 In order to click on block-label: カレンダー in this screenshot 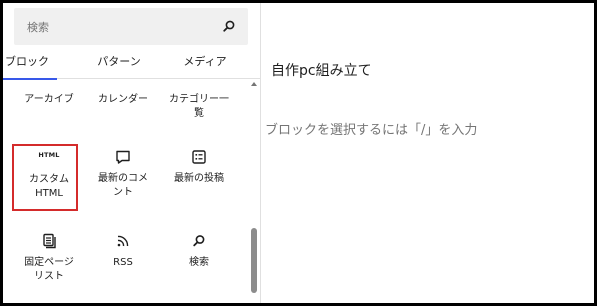, I will do `click(123, 99)`.